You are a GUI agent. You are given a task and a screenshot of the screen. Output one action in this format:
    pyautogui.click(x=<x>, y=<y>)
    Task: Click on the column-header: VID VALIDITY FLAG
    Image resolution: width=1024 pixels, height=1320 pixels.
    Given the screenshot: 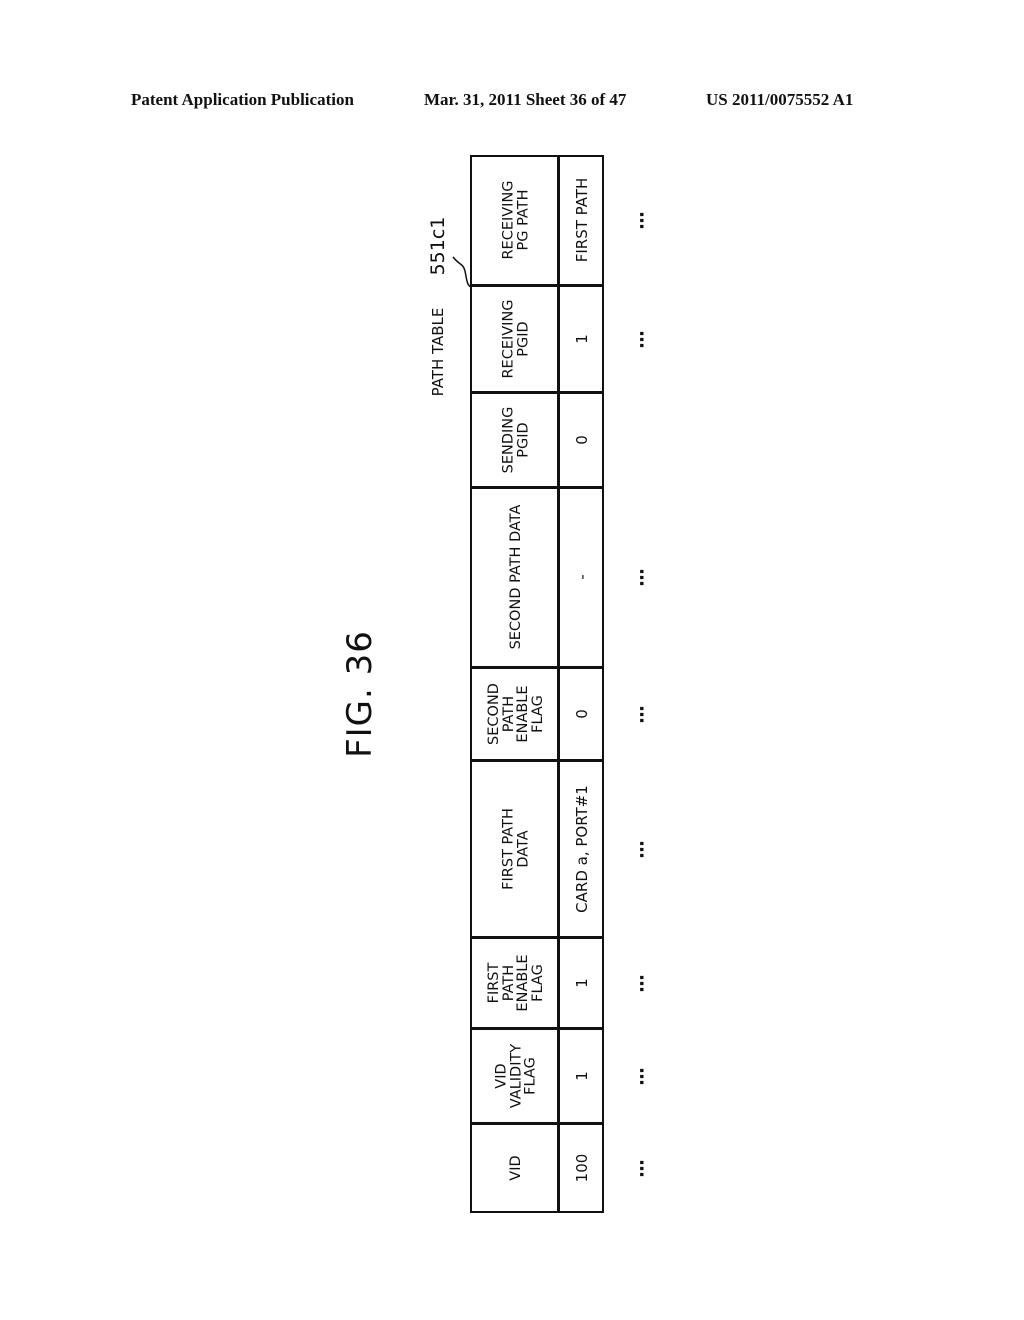 What is the action you would take?
    pyautogui.click(x=516, y=1075)
    